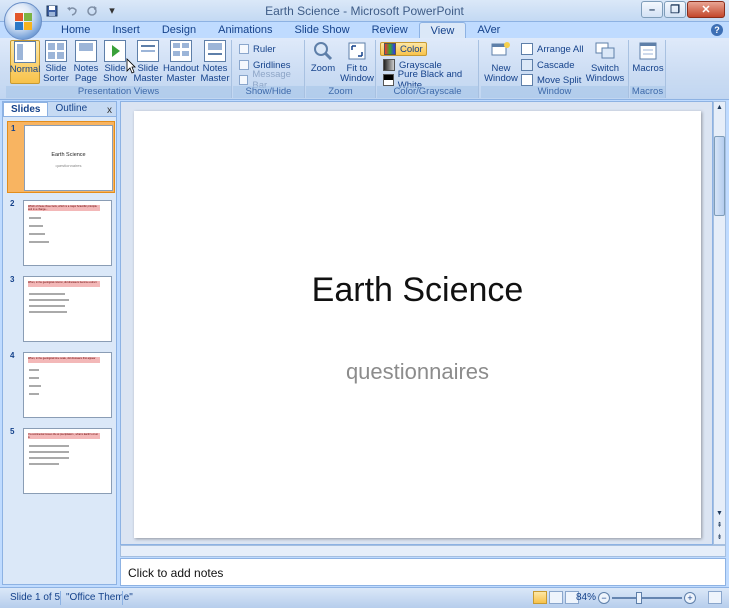 The height and width of the screenshot is (608, 729). Describe the element at coordinates (13, 128) in the screenshot. I see `slide-number: 1` at that location.